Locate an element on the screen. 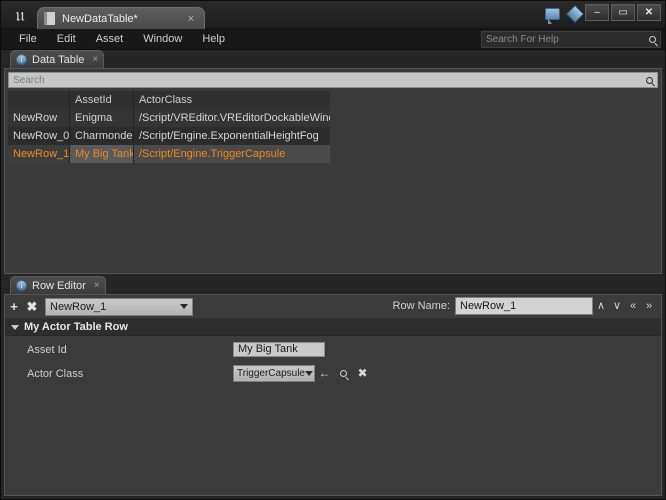 This screenshot has width=666, height=500. category-header-my-actor-table-row: My Actor Table Row is located at coordinates (333, 327).